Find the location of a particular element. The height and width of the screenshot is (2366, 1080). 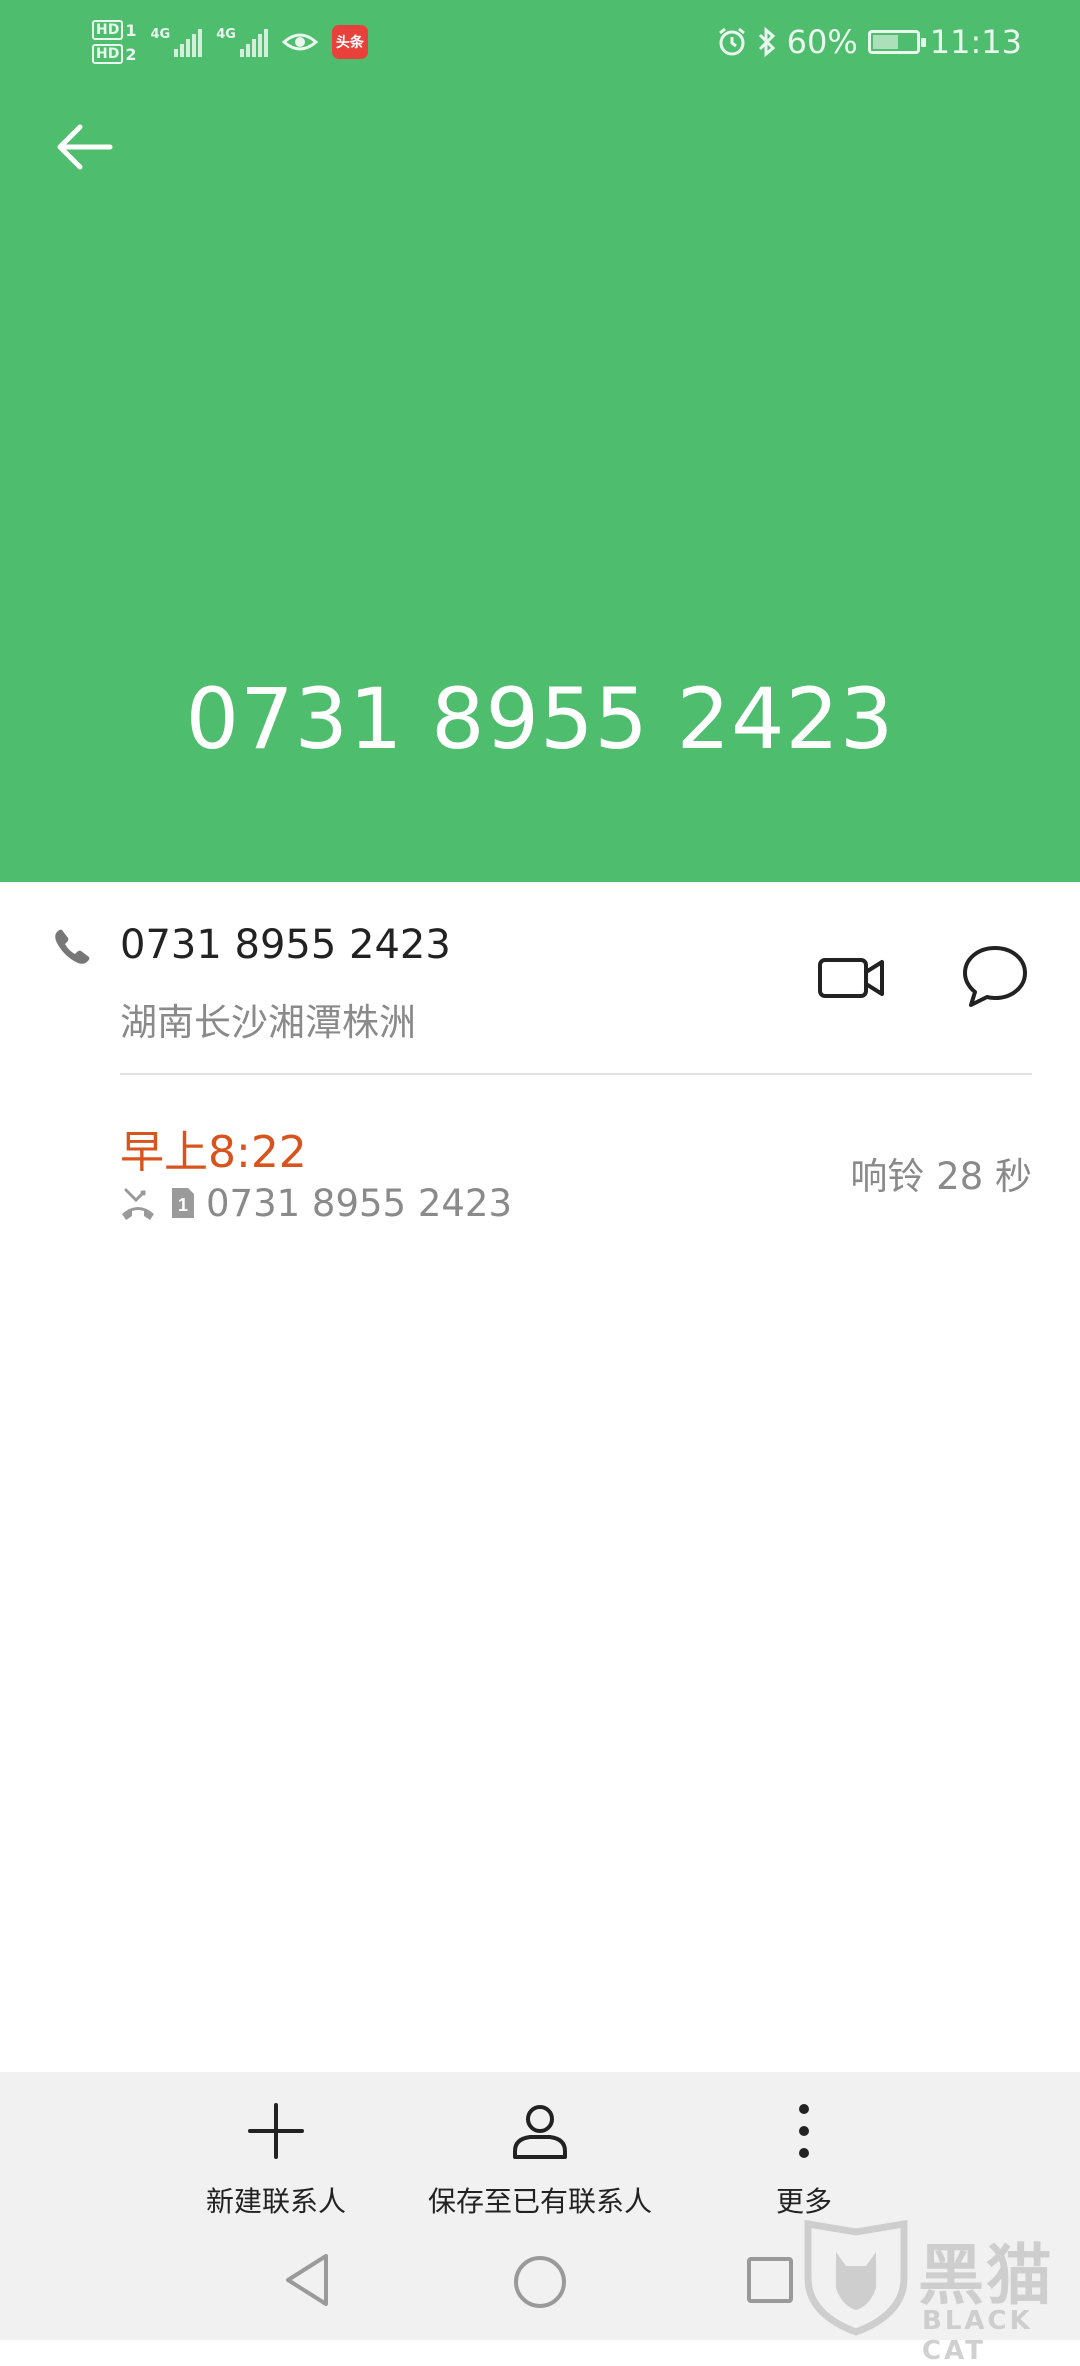

ring-duration: 响铃 28 秒 is located at coordinates (941, 1176).